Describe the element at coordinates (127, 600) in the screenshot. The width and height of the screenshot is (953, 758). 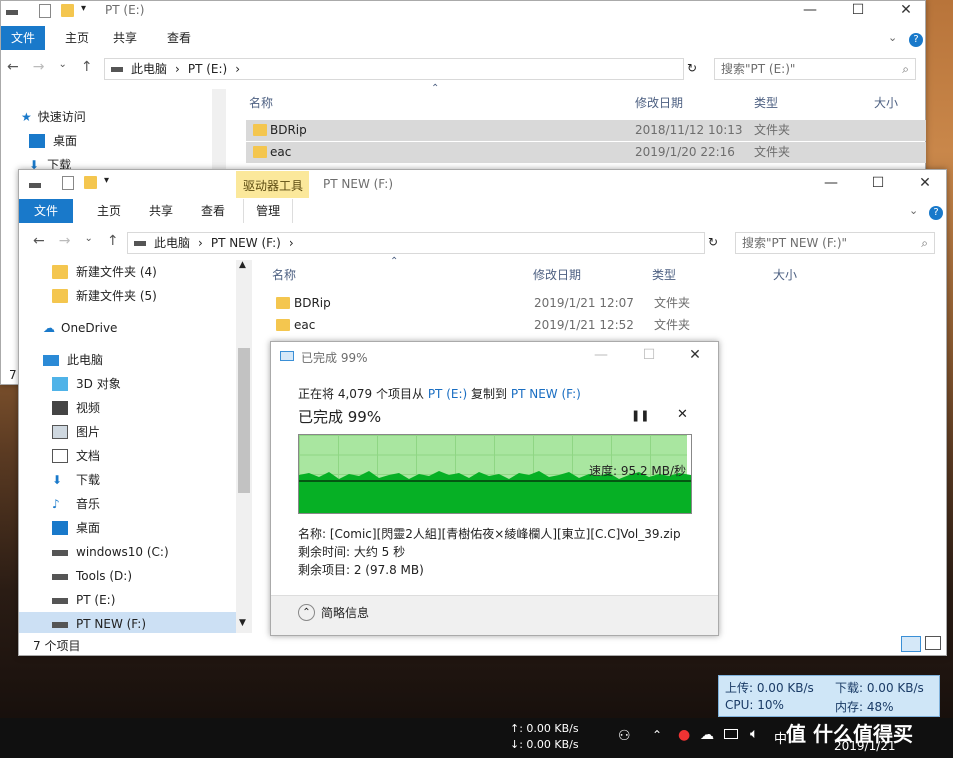
I see `sidebar-item-drive-e: PT (E:)` at that location.